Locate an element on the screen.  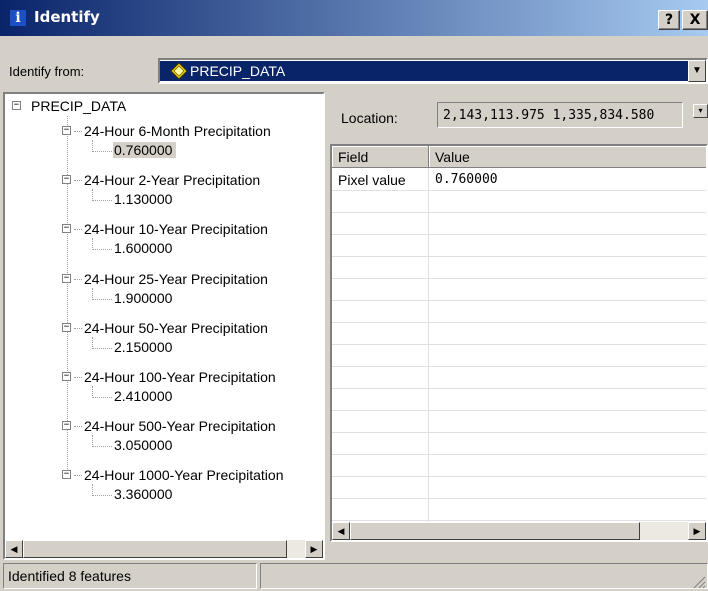
tree-node-label: 24-Hour 1000-Year Precipitation is located at coordinates (184, 475).